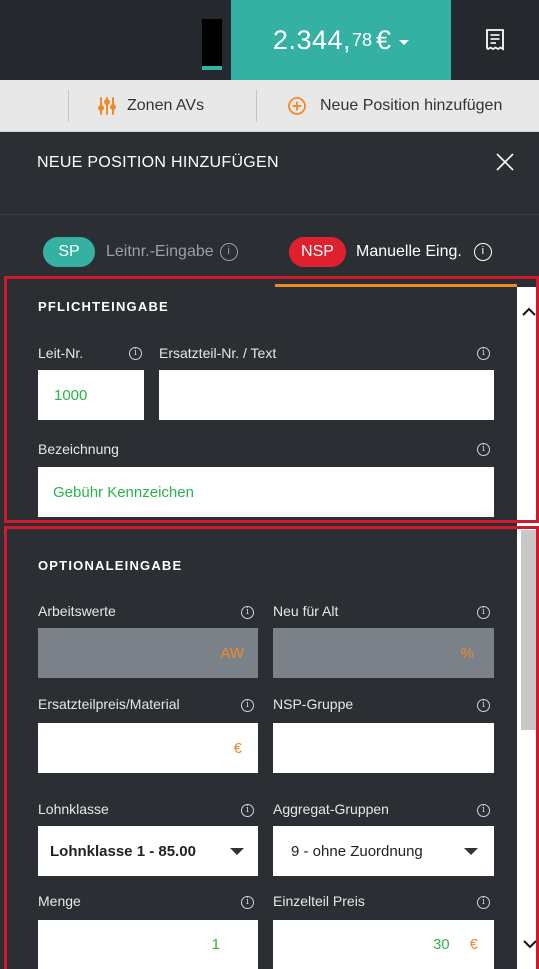 The width and height of the screenshot is (539, 969). Describe the element at coordinates (313, 704) in the screenshot. I see `nspgruppe-label: NSP-Gruppe` at that location.